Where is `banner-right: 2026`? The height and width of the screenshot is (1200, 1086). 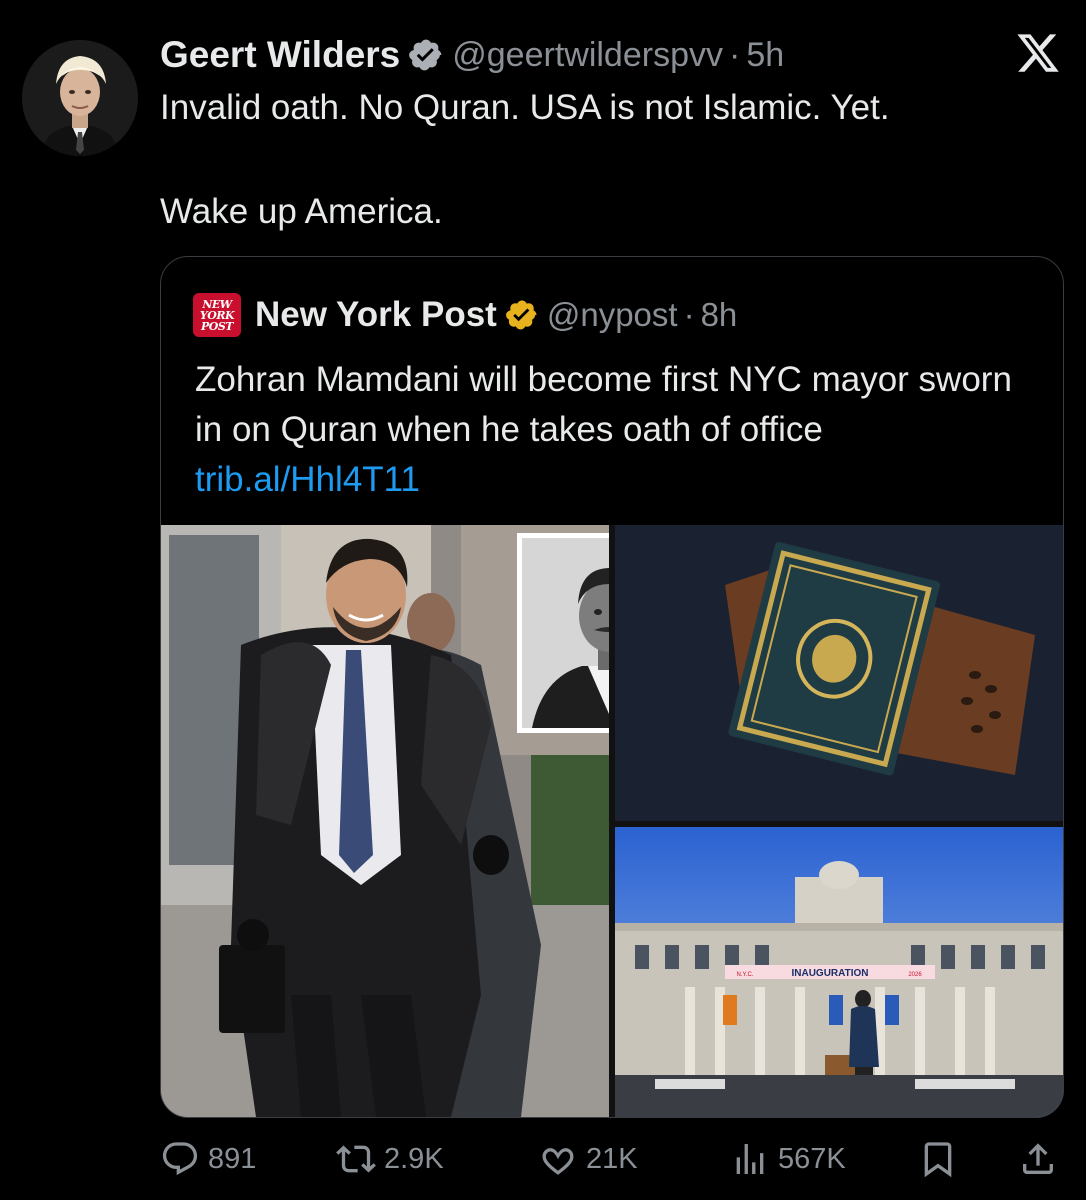 banner-right: 2026 is located at coordinates (915, 975).